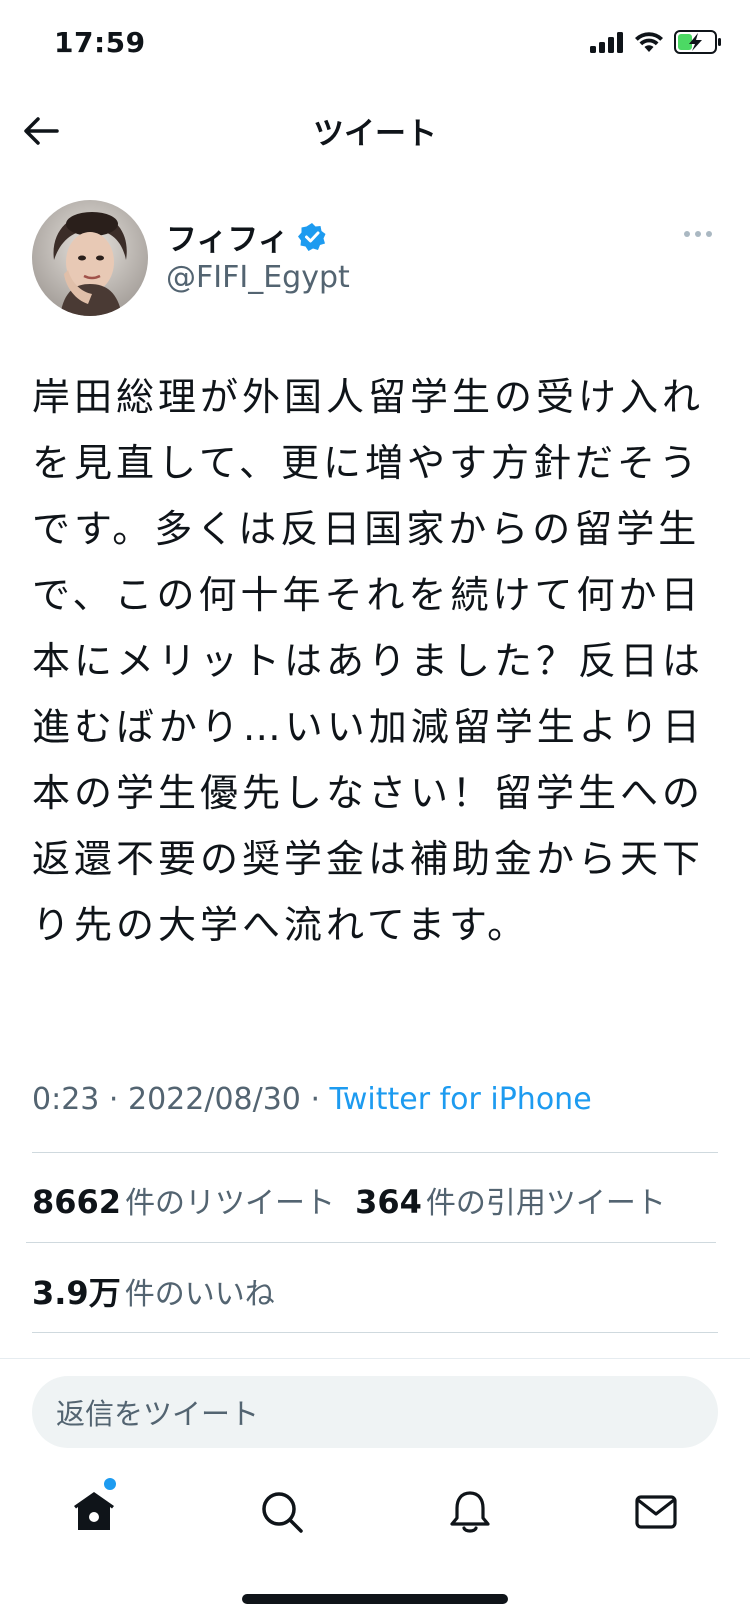 The height and width of the screenshot is (1624, 750). I want to click on tweet-date: 2022/08/30, so click(214, 1099).